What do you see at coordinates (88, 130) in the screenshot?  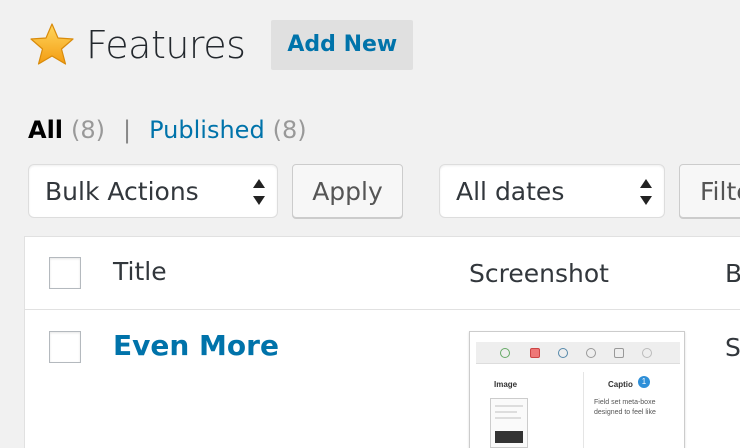 I see `filter-all-count: (8)` at bounding box center [88, 130].